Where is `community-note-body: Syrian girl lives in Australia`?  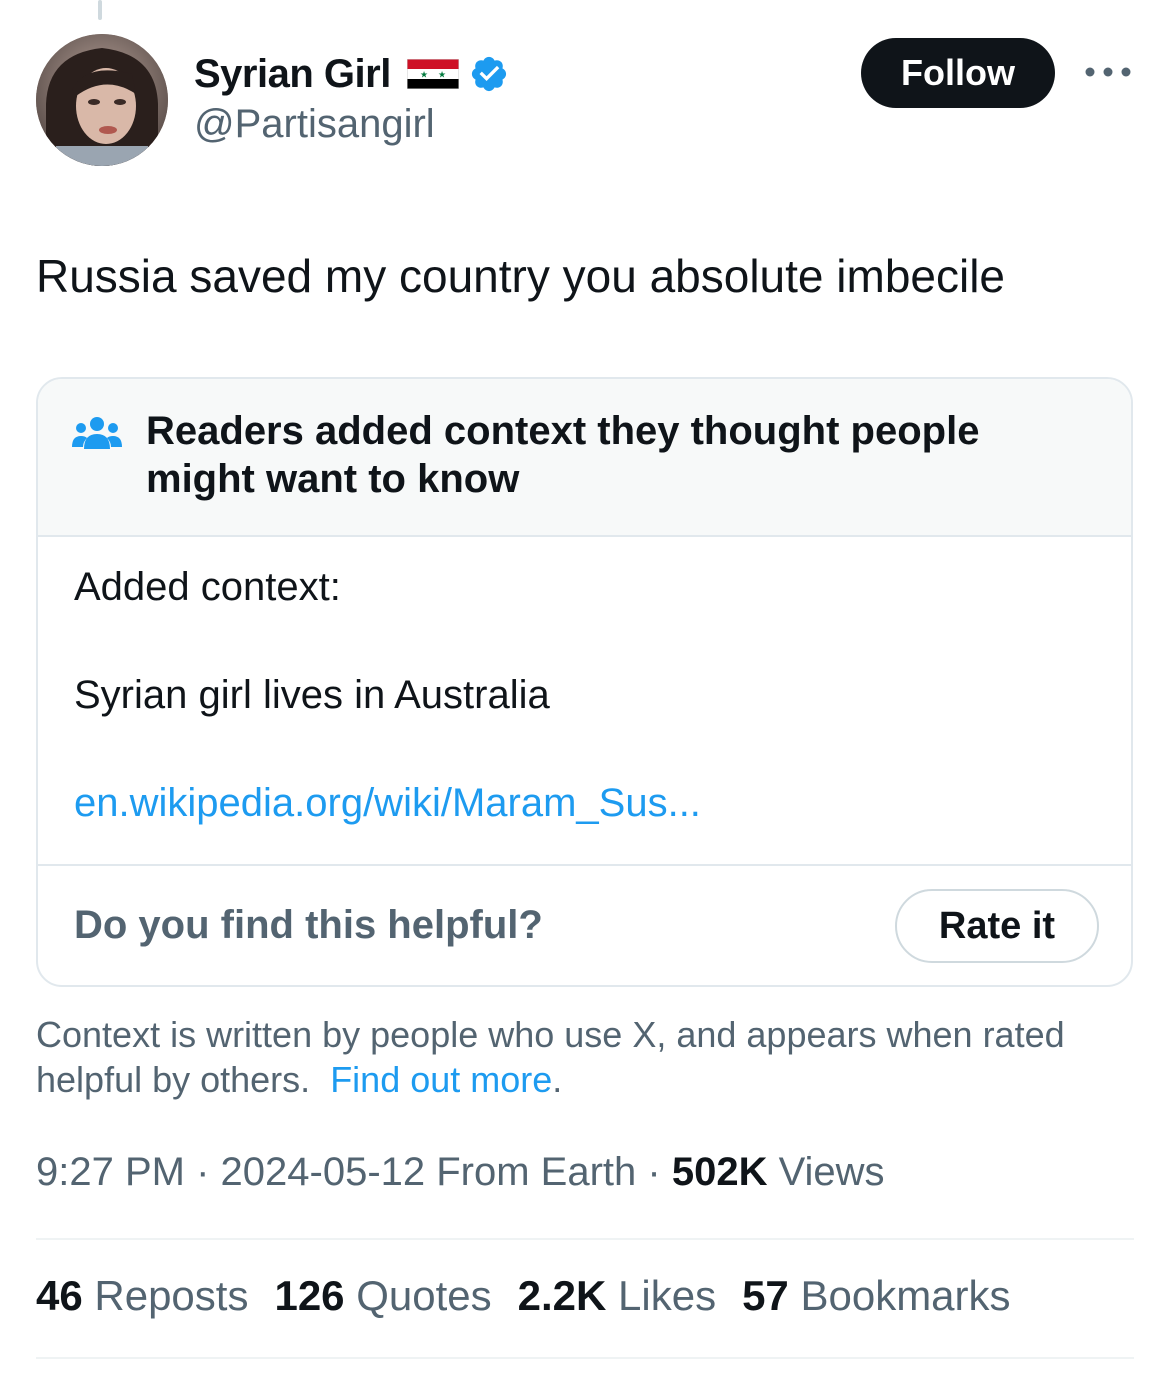
community-note-body: Syrian girl lives in Australia is located at coordinates (312, 695).